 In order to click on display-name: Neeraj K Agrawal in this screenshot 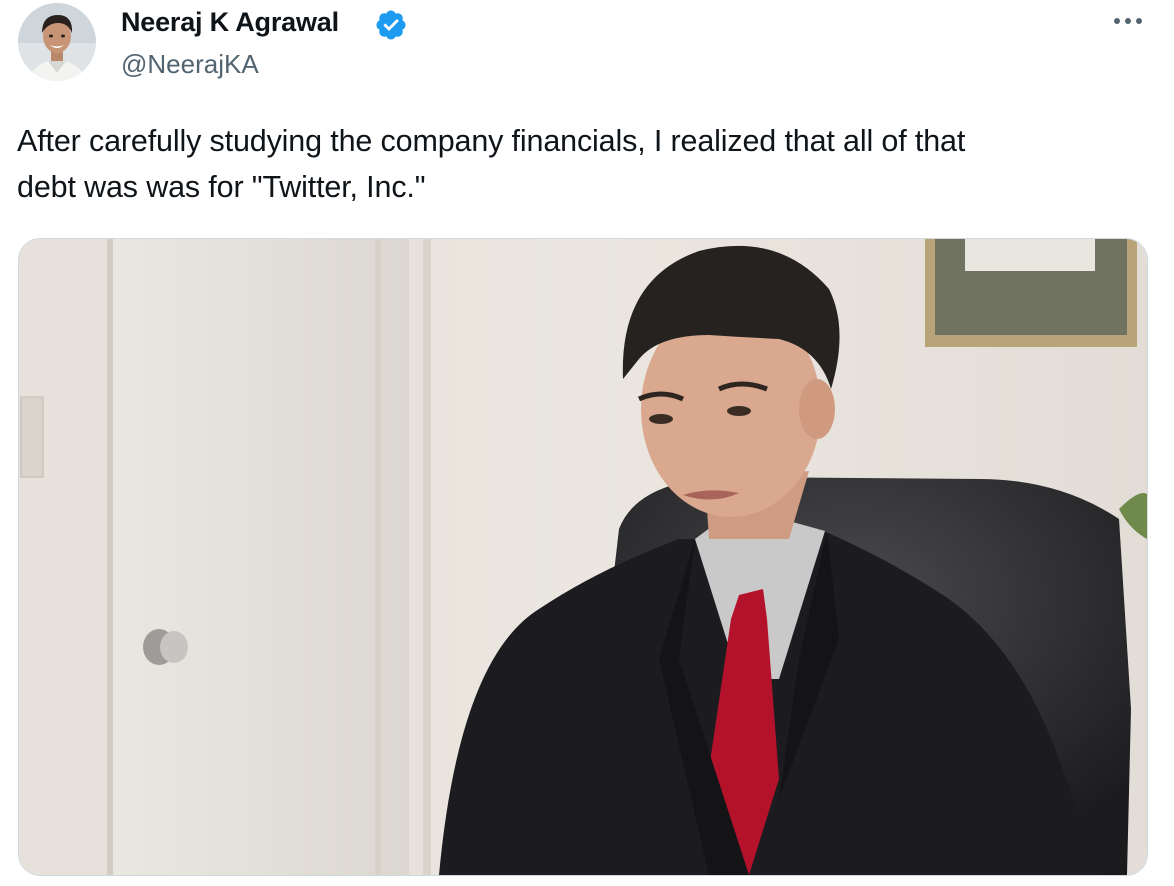, I will do `click(230, 22)`.